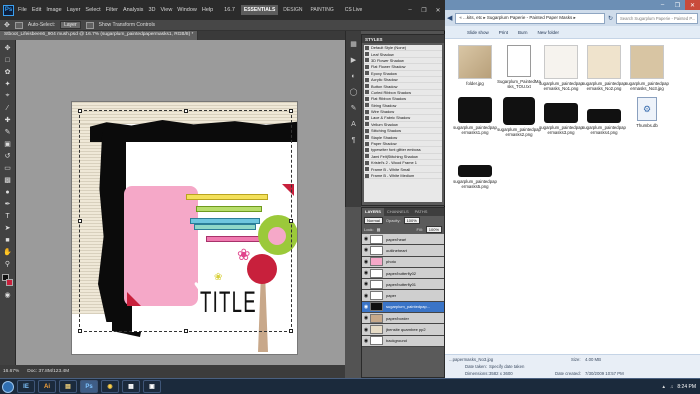 The height and width of the screenshot is (394, 700). What do you see at coordinates (8, 386) in the screenshot?
I see `start-button-icon` at bounding box center [8, 386].